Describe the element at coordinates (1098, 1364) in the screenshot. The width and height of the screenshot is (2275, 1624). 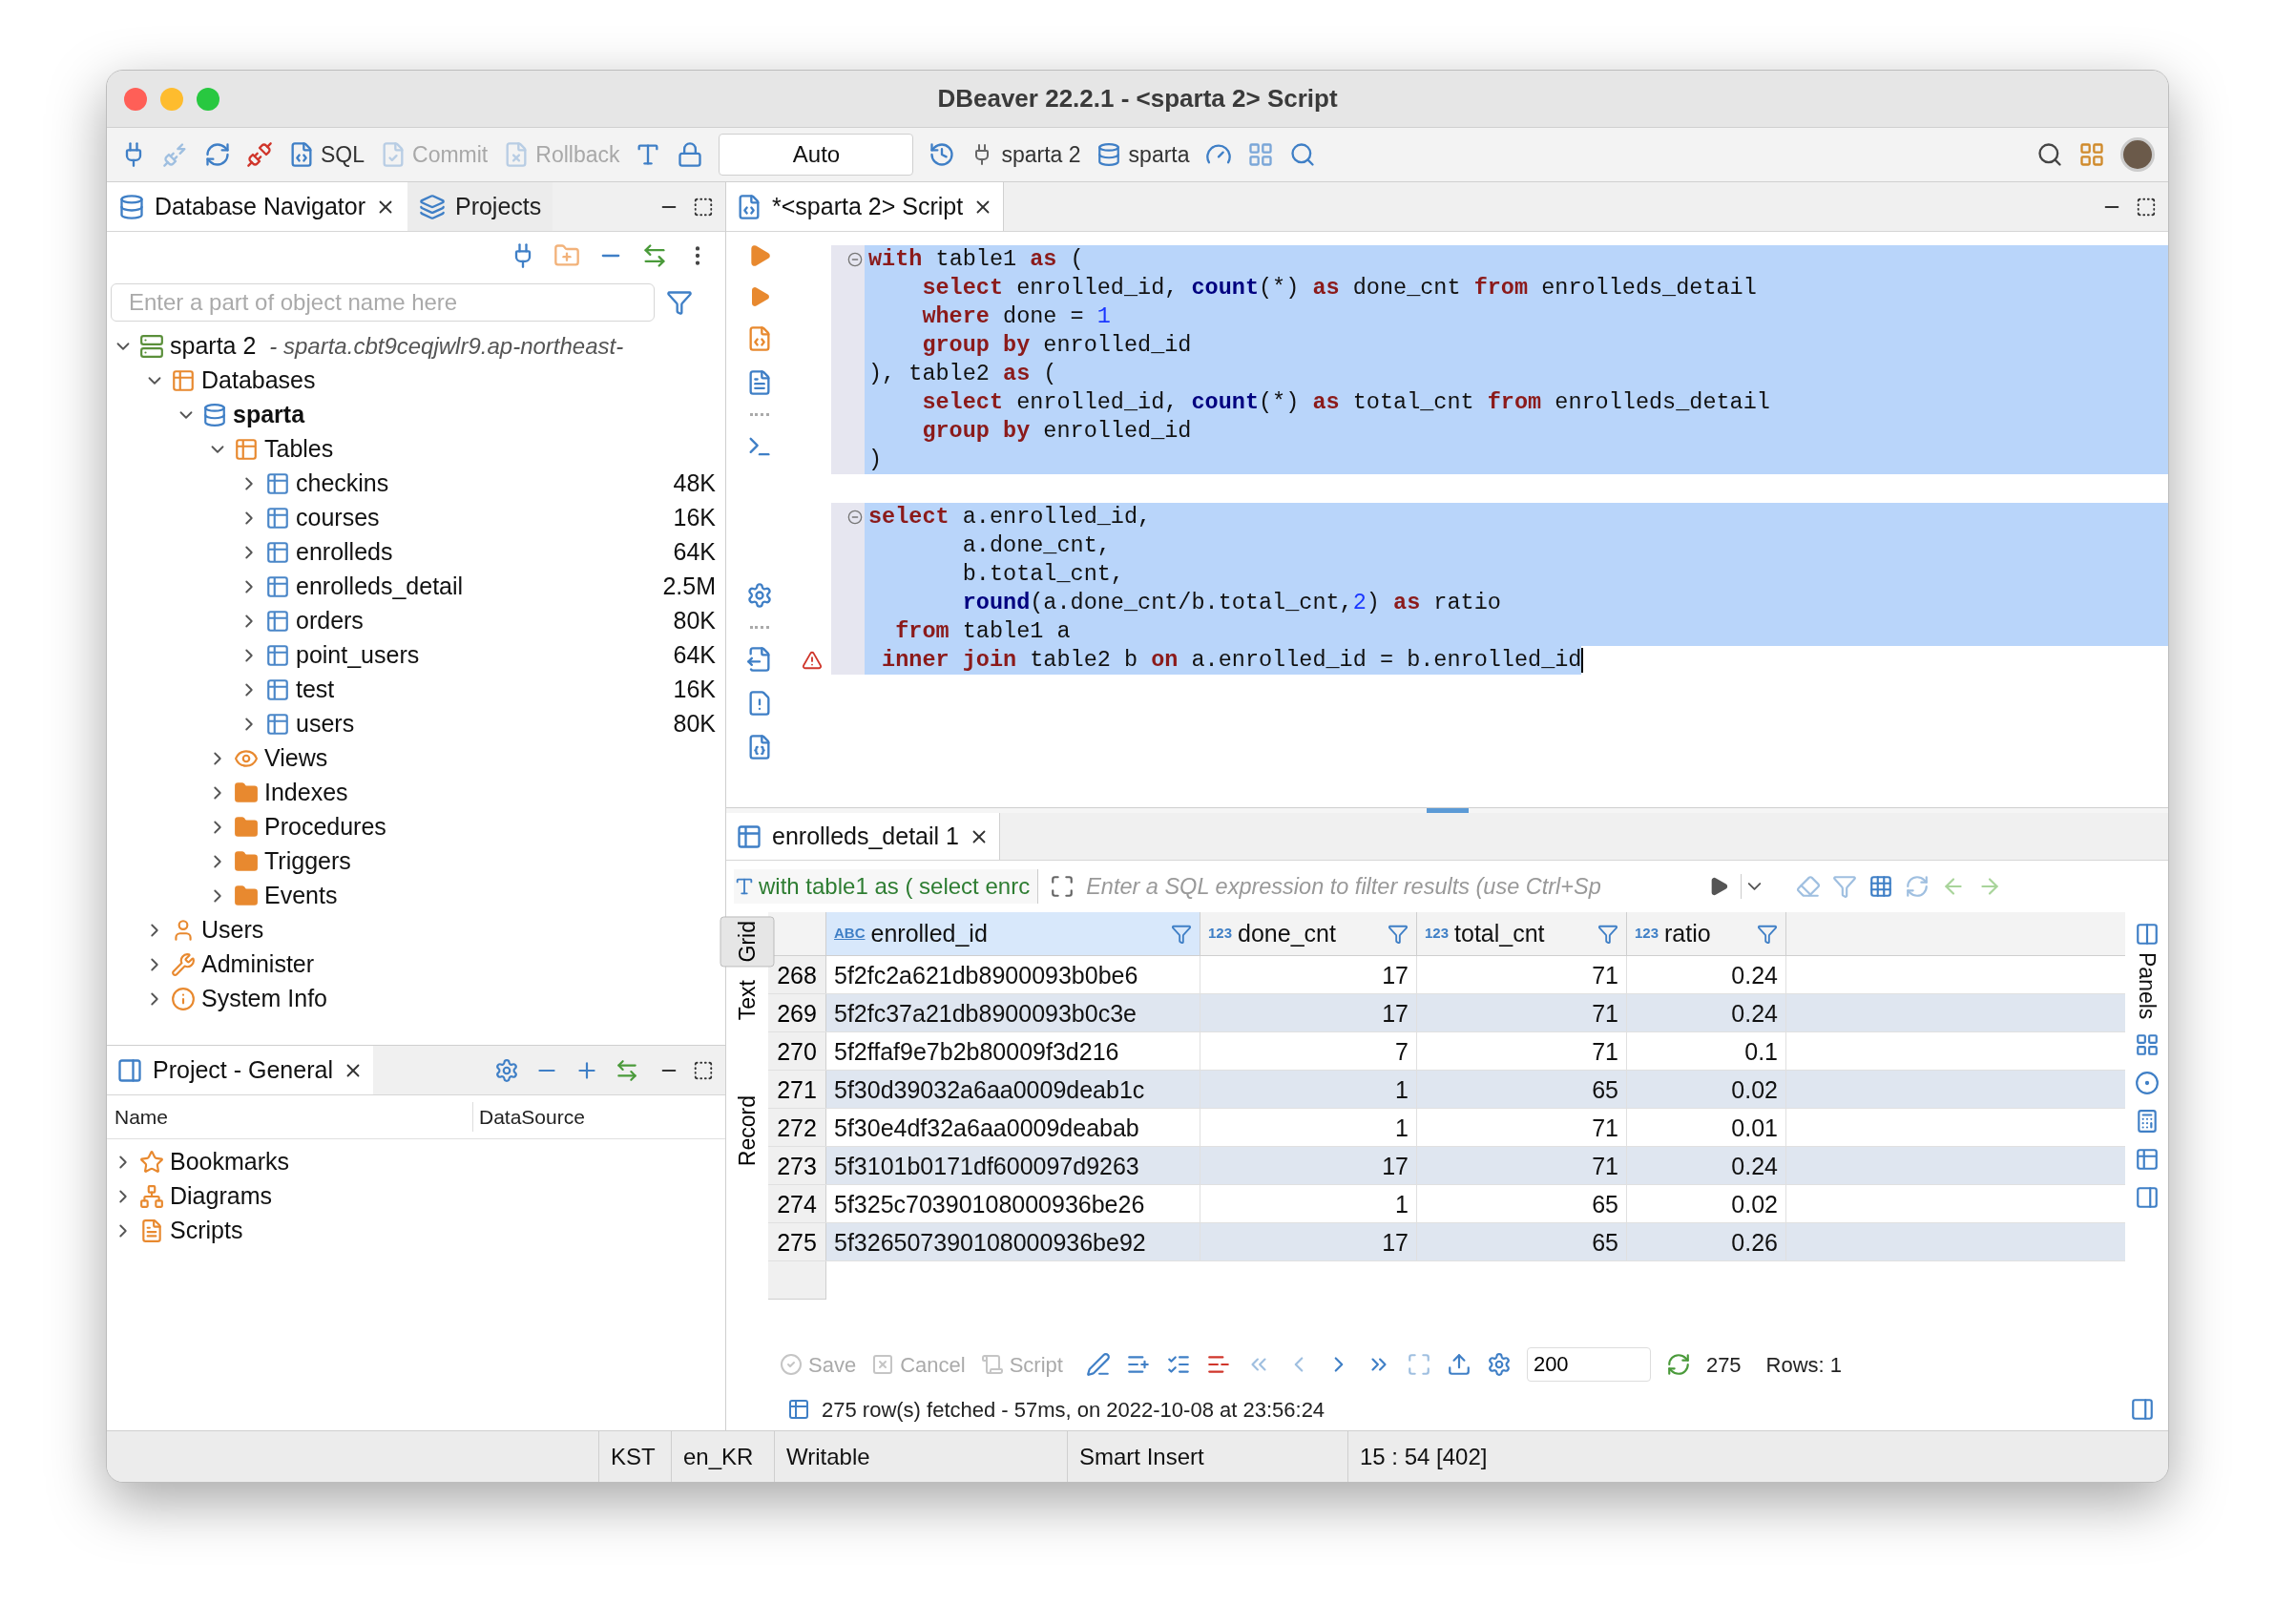
I see `edit-icon` at that location.